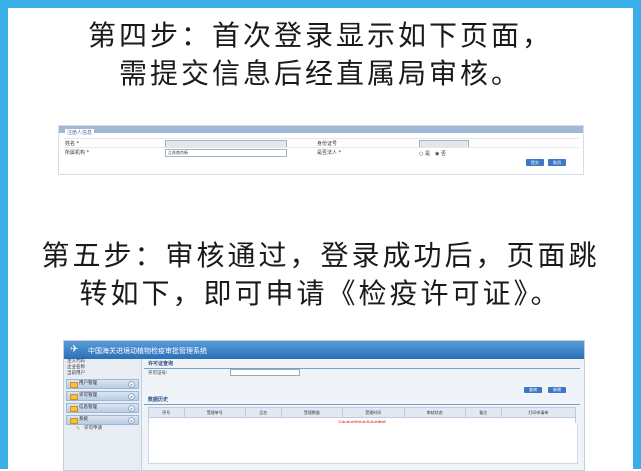 The width and height of the screenshot is (641, 471). What do you see at coordinates (434, 412) in the screenshot?
I see `column-header: 审核状态` at bounding box center [434, 412].